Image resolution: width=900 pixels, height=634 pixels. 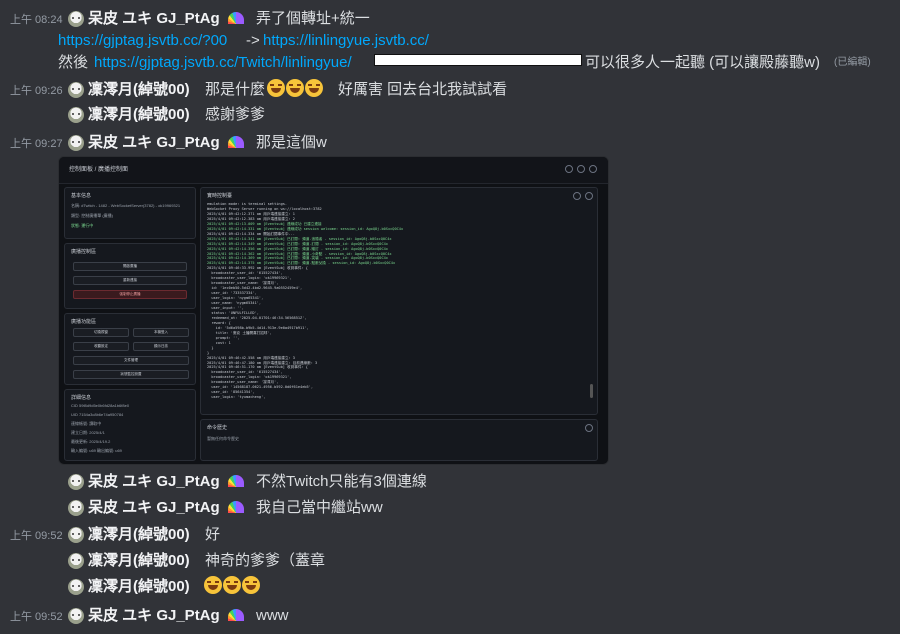 What do you see at coordinates (213, 534) in the screenshot?
I see `message-text: 好` at bounding box center [213, 534].